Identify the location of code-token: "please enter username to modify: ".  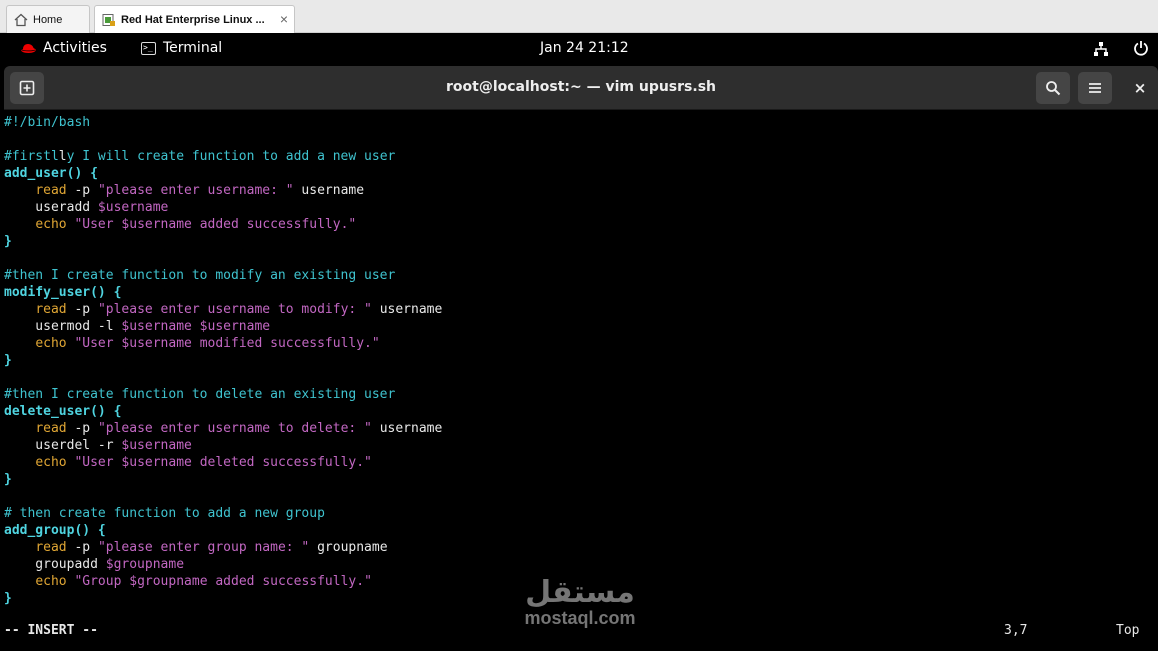
(234, 309).